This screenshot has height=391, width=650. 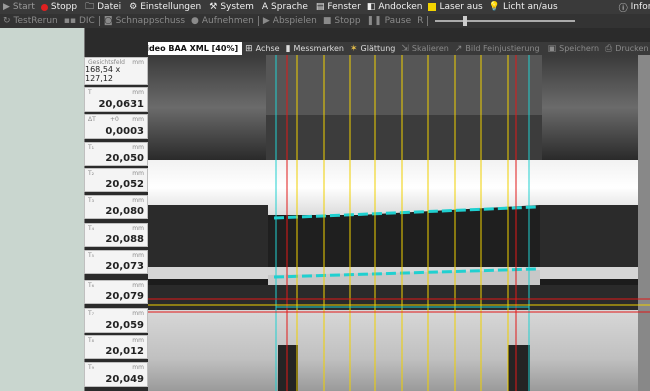 I want to click on testrerun-button: ↻ TestRerun, so click(x=30, y=21).